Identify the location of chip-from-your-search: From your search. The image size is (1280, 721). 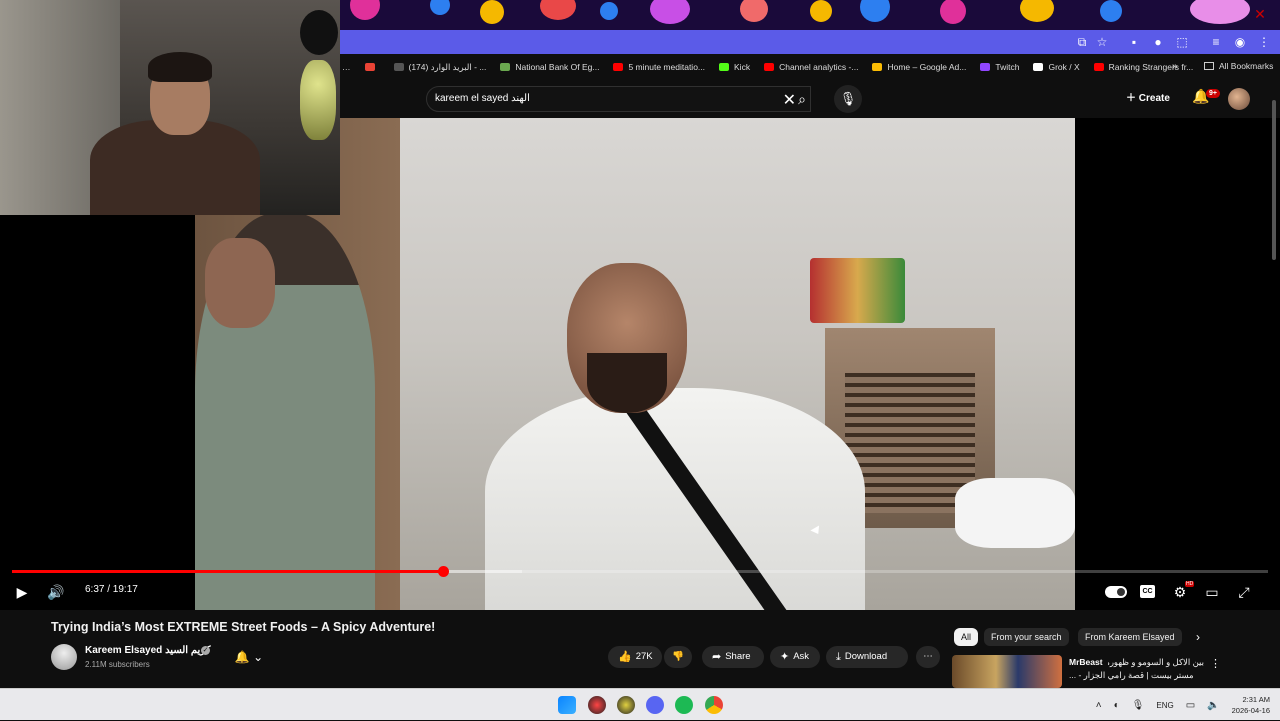
(1026, 637).